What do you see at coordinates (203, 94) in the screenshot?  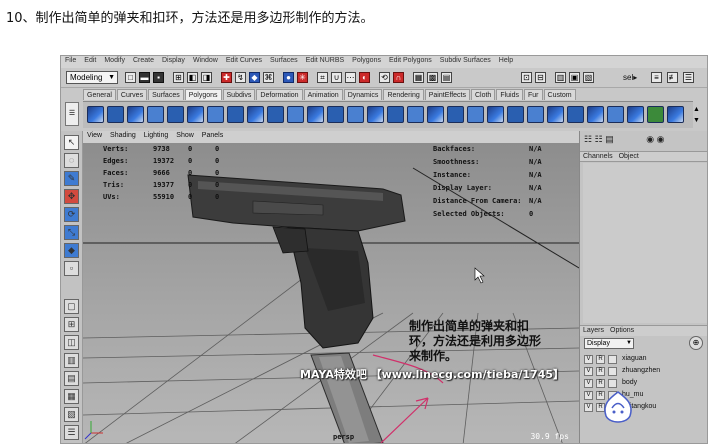 I see `tab-polygons: Polygons` at bounding box center [203, 94].